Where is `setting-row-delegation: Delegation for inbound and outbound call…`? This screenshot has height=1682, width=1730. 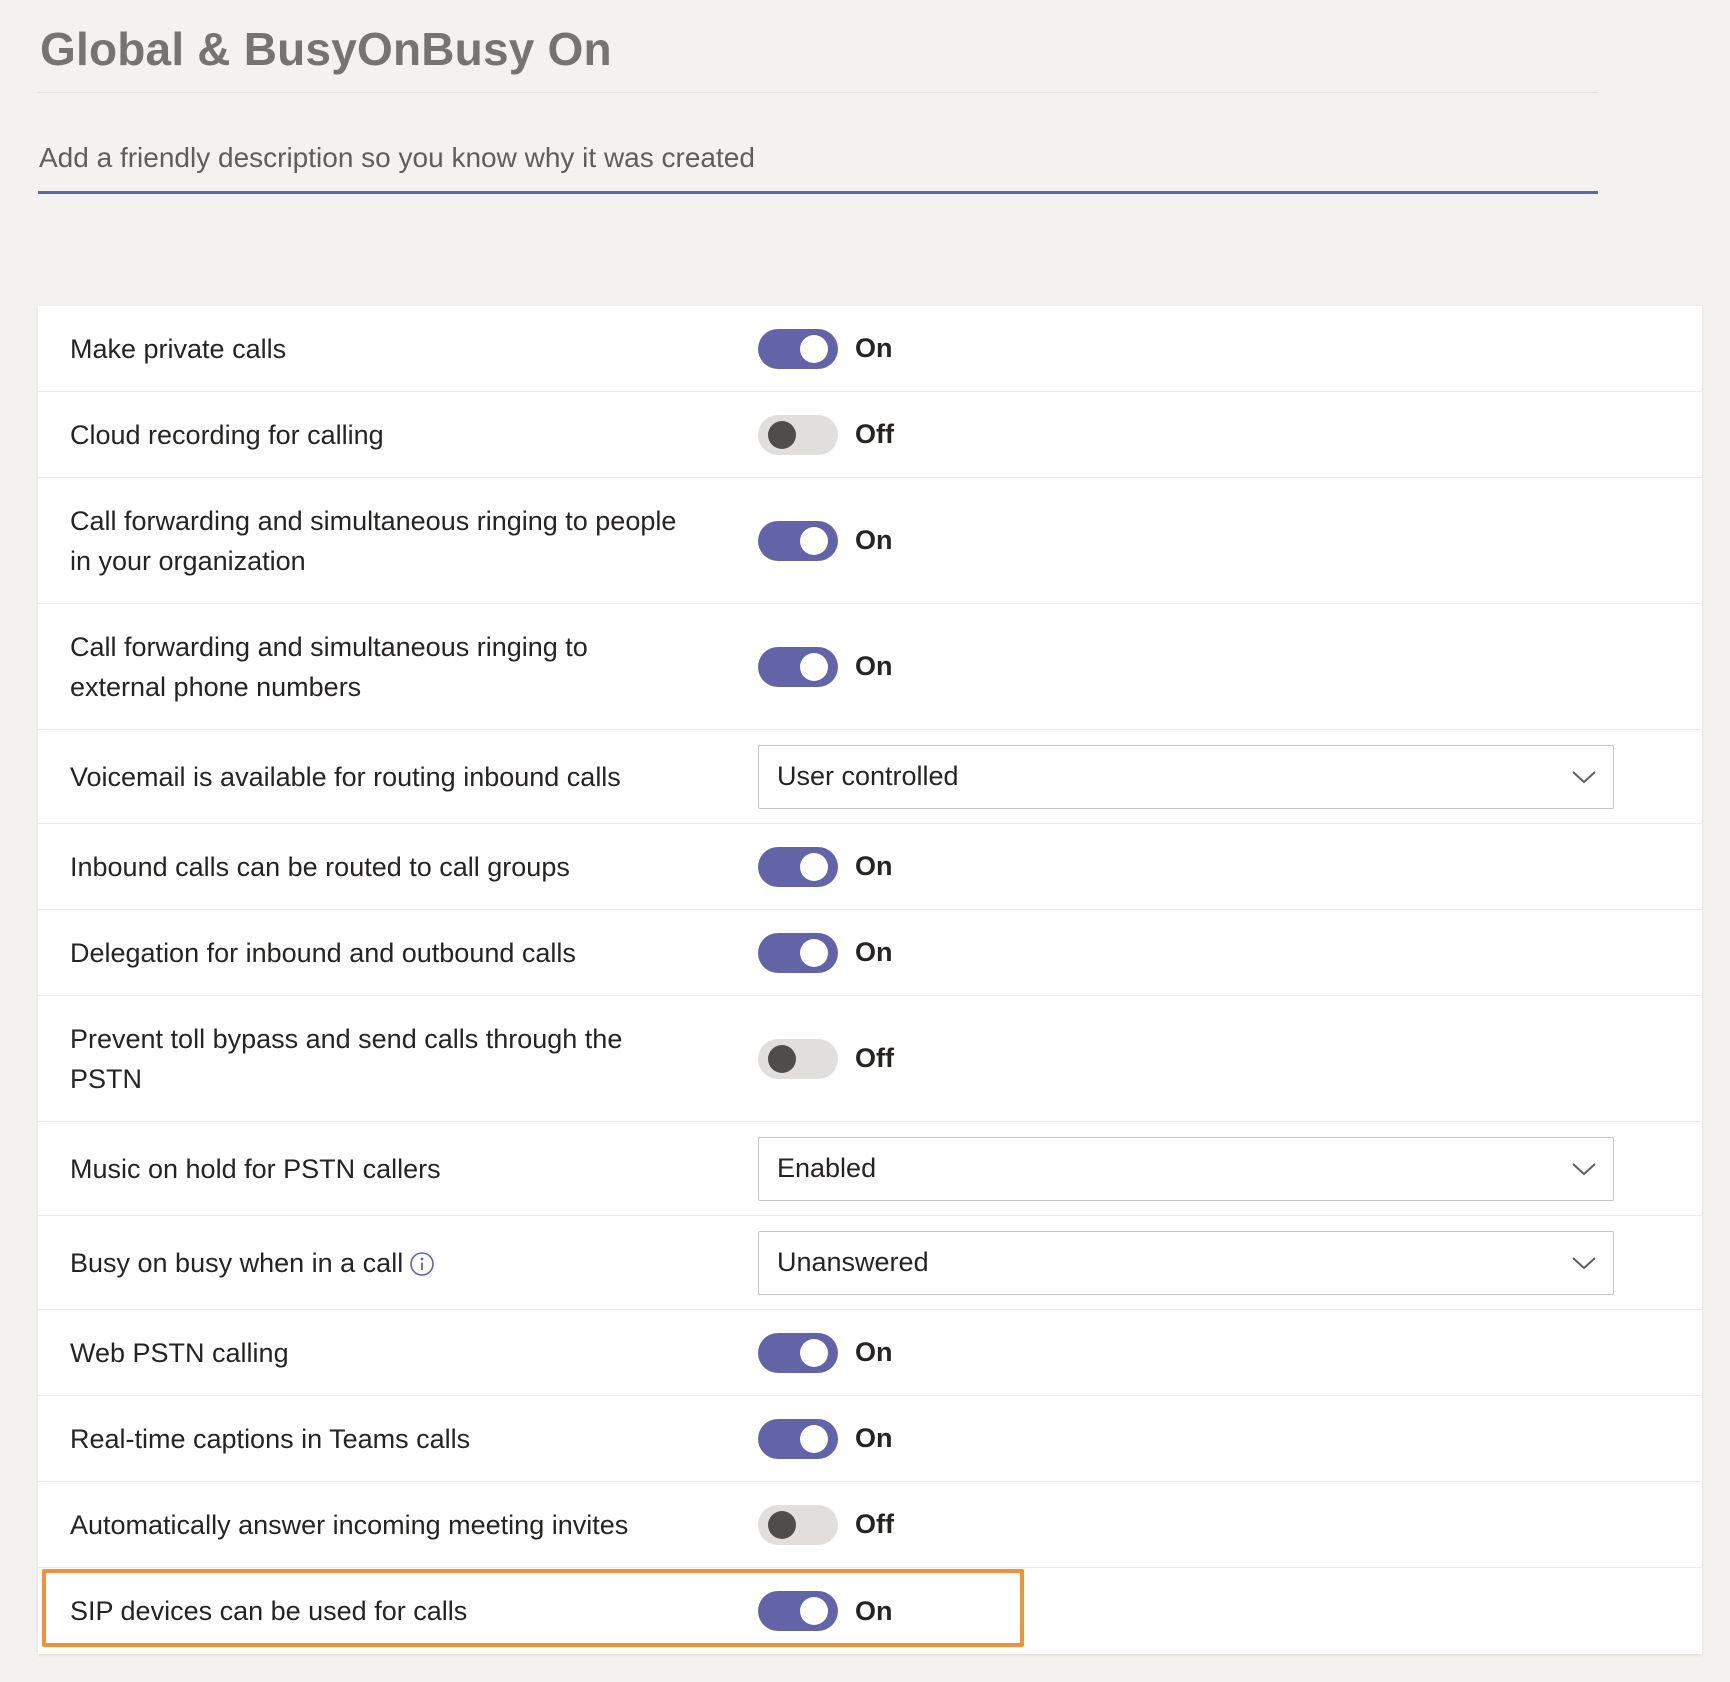 setting-row-delegation: Delegation for inbound and outbound call… is located at coordinates (870, 953).